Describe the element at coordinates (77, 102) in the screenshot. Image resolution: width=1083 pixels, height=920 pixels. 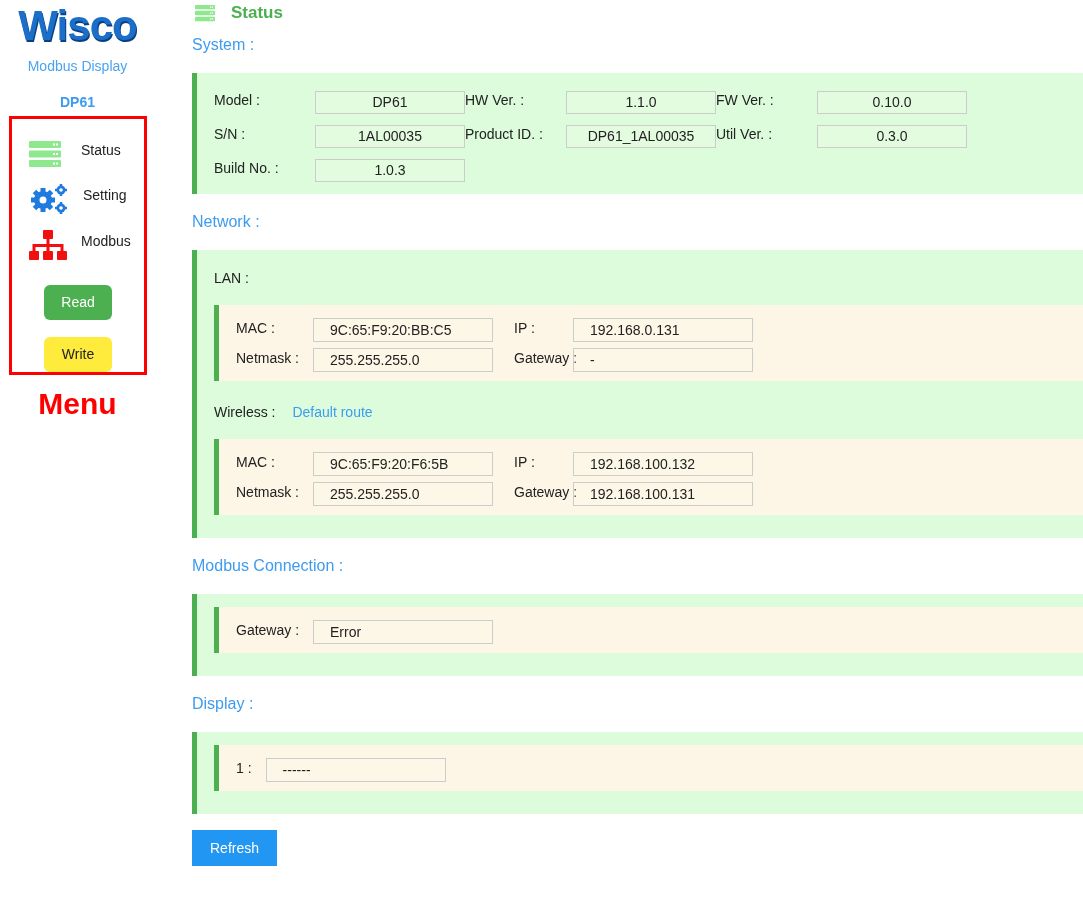
I see `device-name: DP61` at that location.